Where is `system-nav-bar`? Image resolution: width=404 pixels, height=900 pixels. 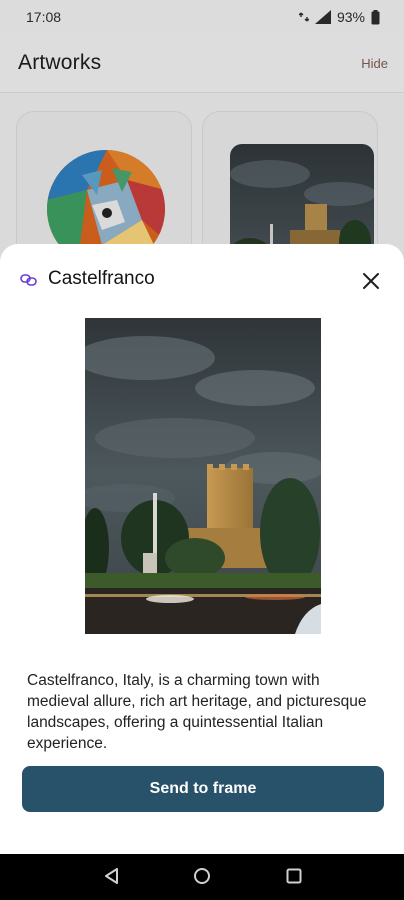
system-nav-bar is located at coordinates (202, 877).